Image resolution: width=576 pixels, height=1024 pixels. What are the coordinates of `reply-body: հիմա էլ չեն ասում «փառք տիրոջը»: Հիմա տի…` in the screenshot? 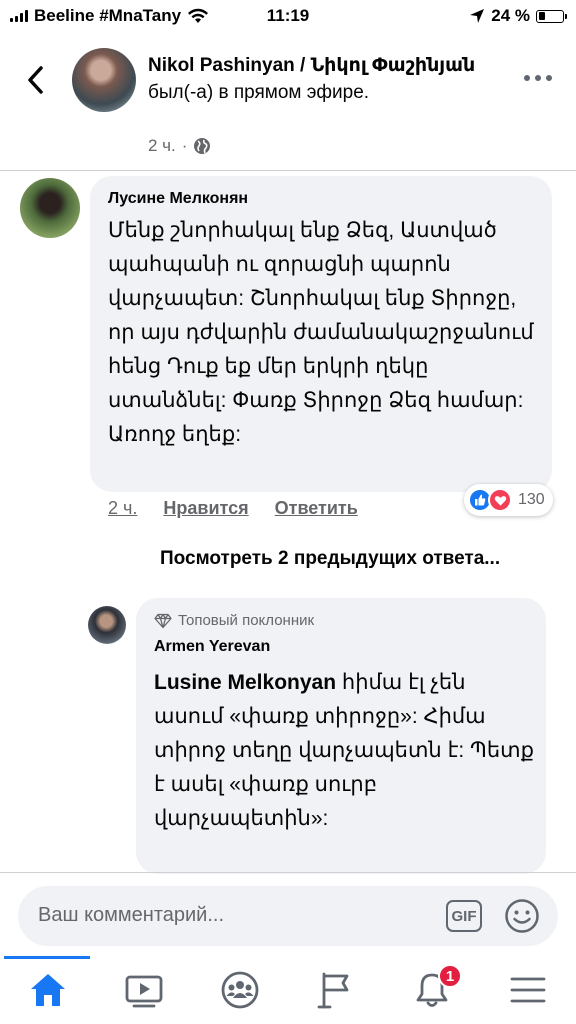 It's located at (344, 750).